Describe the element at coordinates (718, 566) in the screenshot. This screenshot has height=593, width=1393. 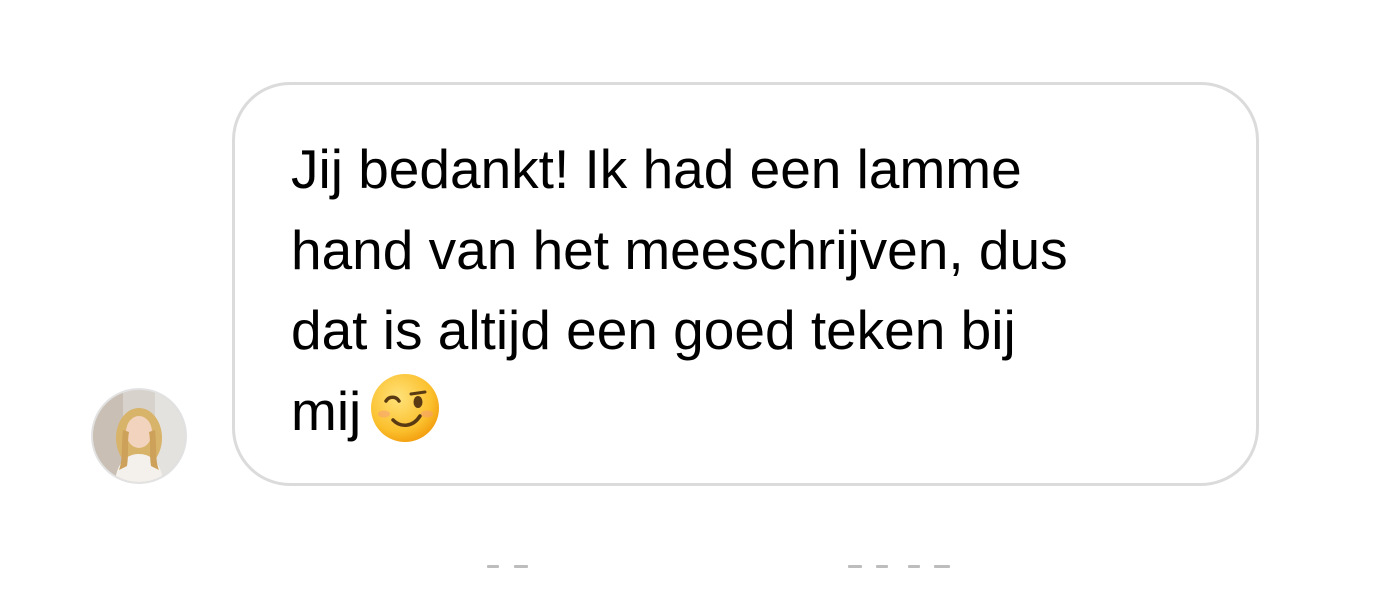
I see `clipped-timestamp-glyphs` at that location.